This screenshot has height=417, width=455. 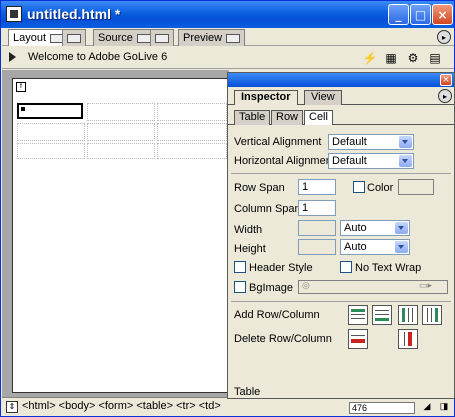 I want to click on preview-mode-icon, so click(x=233, y=38).